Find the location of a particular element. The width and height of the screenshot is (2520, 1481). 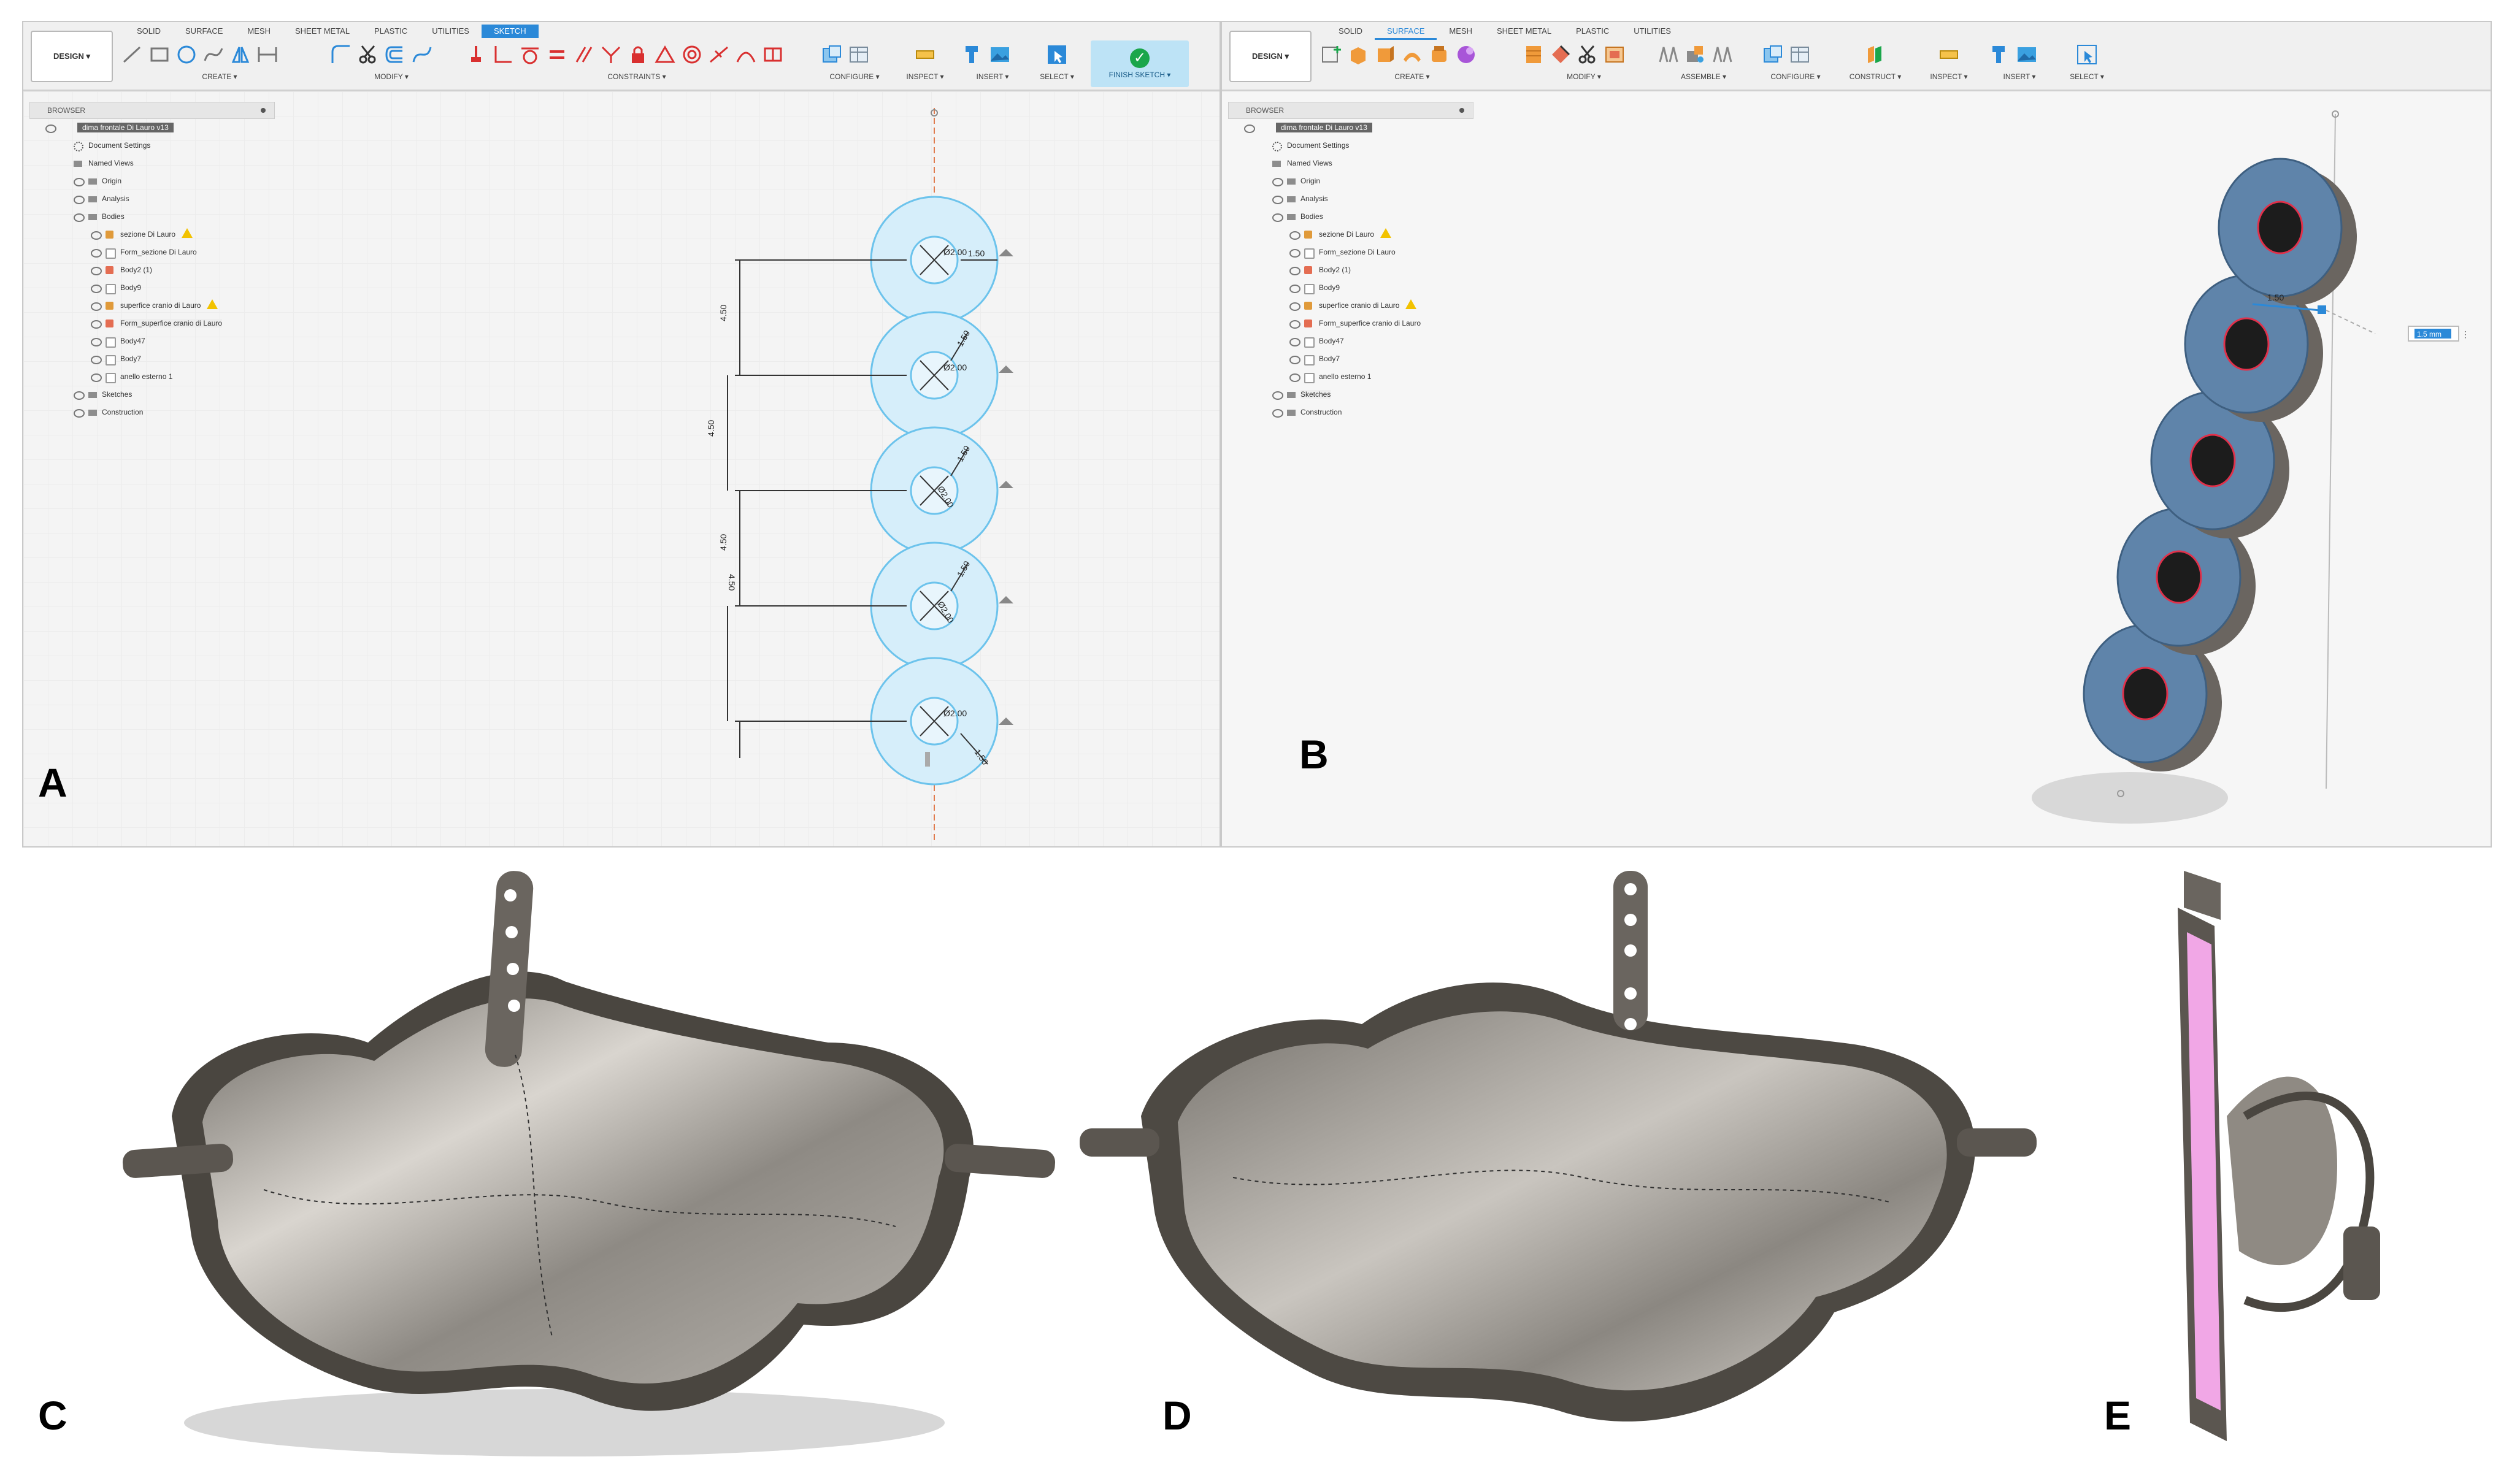

mask-body is located at coordinates (1562, 1201).